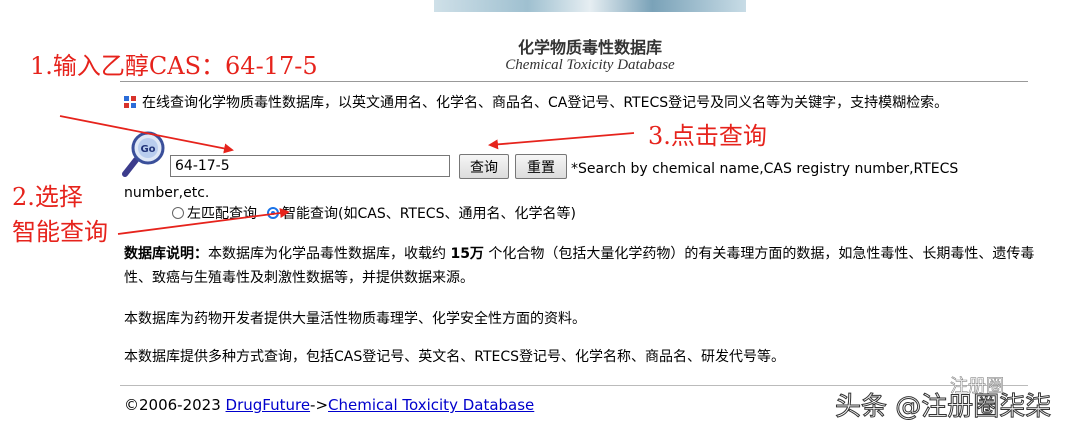 This screenshot has width=1079, height=432. I want to click on paragraph-developers: 本数据库为药物开发者提供大量活性物质毒理学、化学安全性方面的资料。, so click(355, 319).